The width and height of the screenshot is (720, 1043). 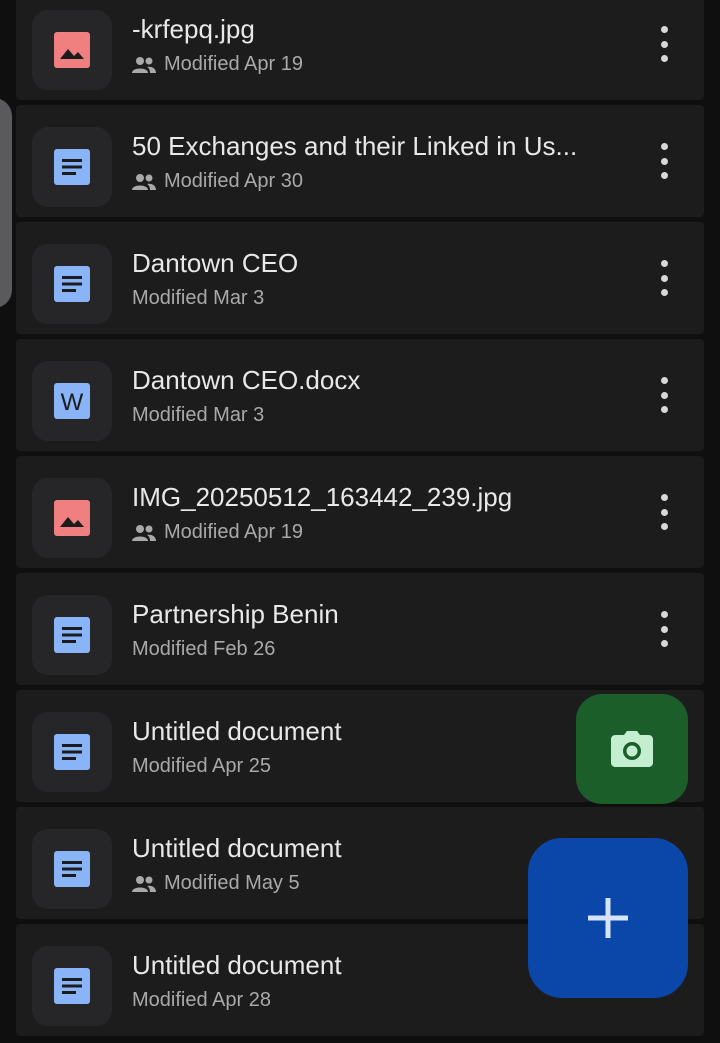 I want to click on new-file-button, so click(x=608, y=918).